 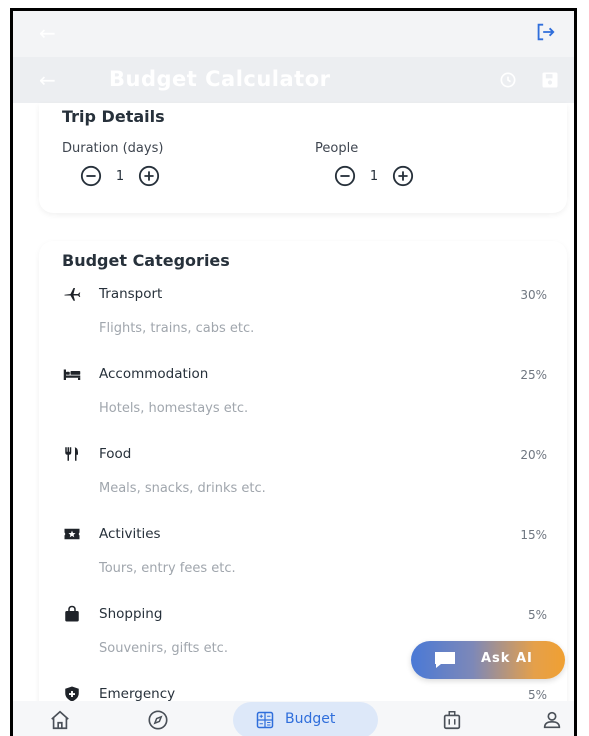 I want to click on luggage-icon, so click(x=452, y=720).